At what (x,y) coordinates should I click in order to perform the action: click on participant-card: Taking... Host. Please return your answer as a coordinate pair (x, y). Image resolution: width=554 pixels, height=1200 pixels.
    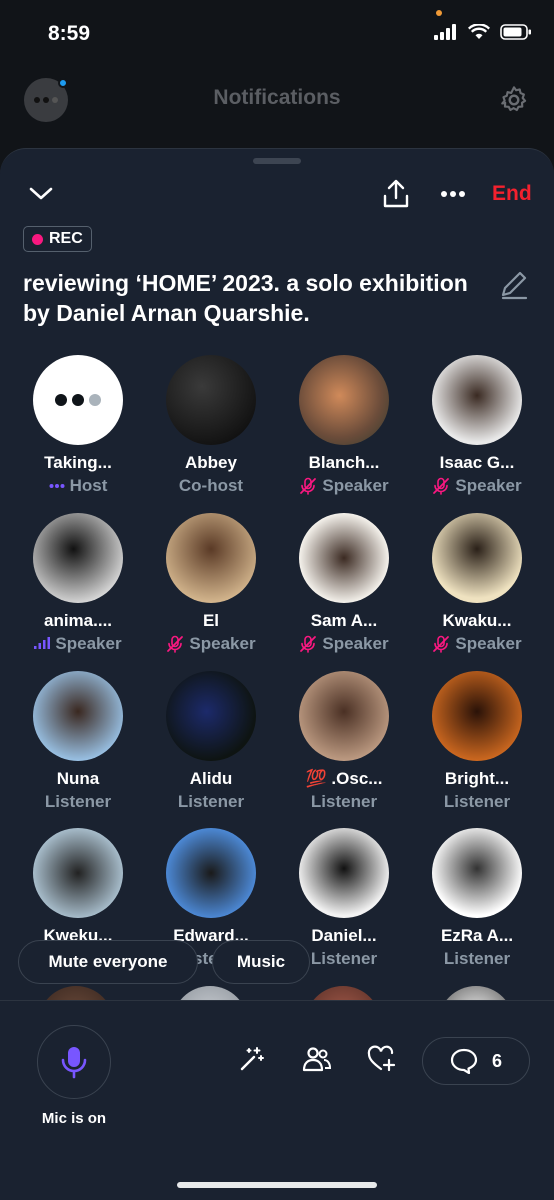
    Looking at the image, I should click on (78, 425).